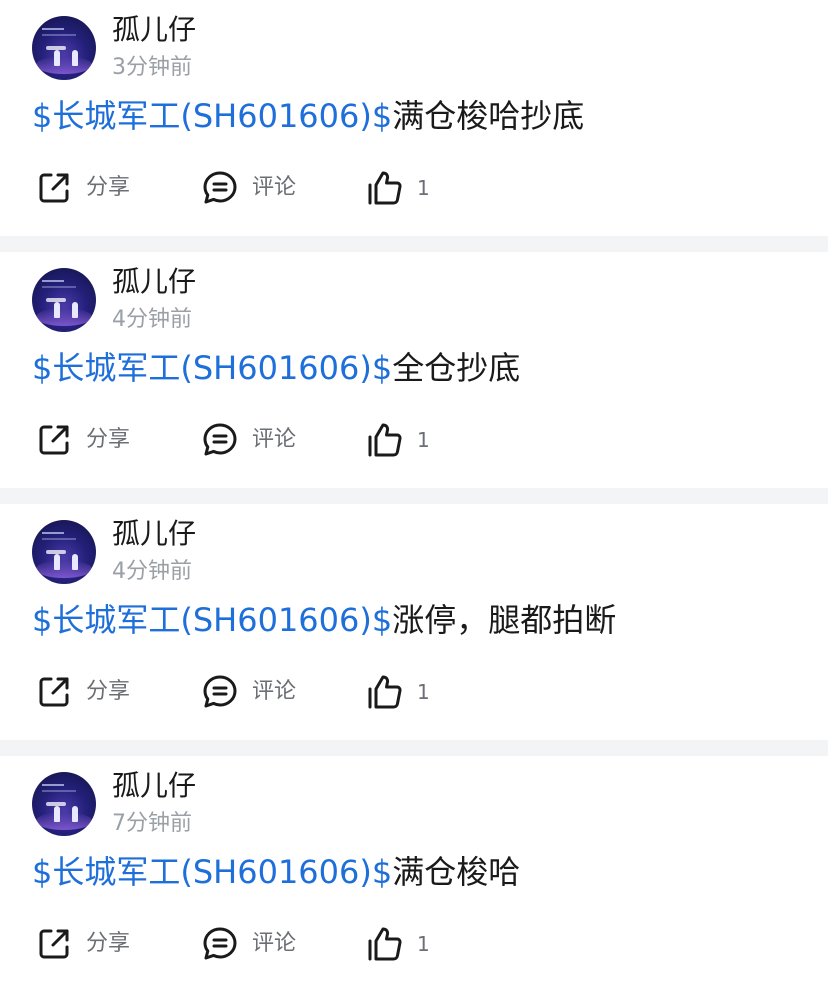 This screenshot has height=1008, width=828. I want to click on post-content: $长城军工(SH601606)$全仓抄底, so click(276, 368).